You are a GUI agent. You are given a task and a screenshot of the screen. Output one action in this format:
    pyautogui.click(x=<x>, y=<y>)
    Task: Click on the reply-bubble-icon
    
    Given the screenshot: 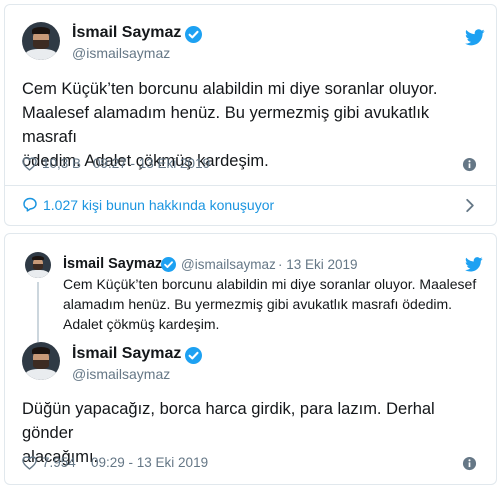 What is the action you would take?
    pyautogui.click(x=30, y=204)
    